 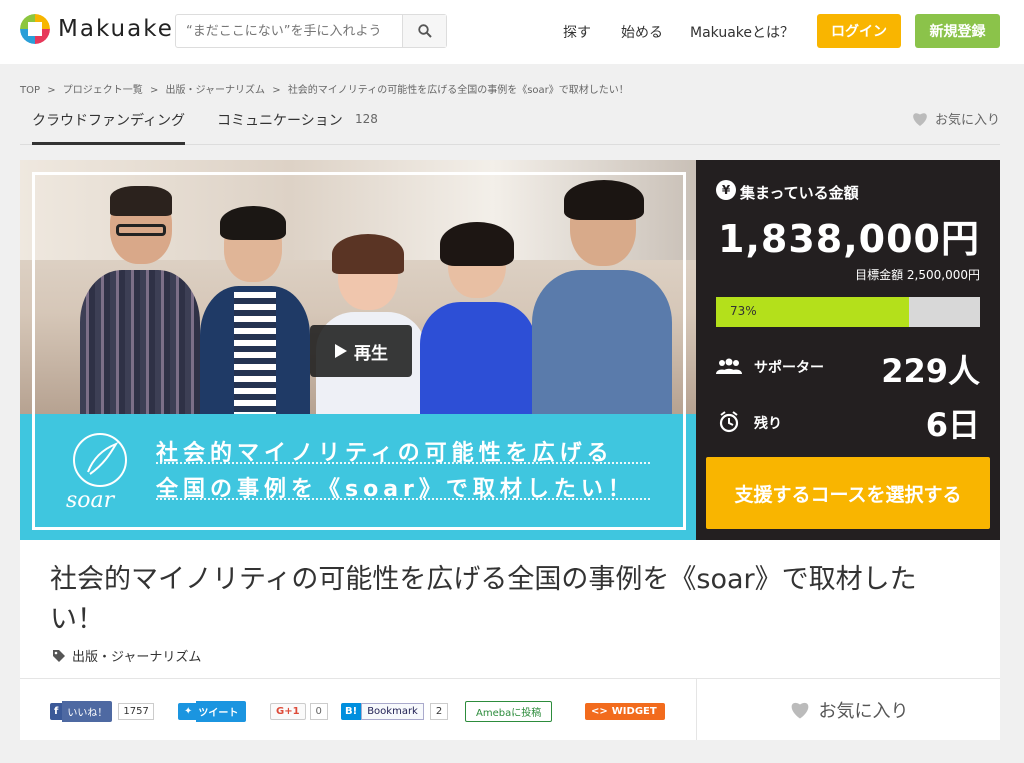 I want to click on widget-button: <> WIDGET, so click(x=625, y=711).